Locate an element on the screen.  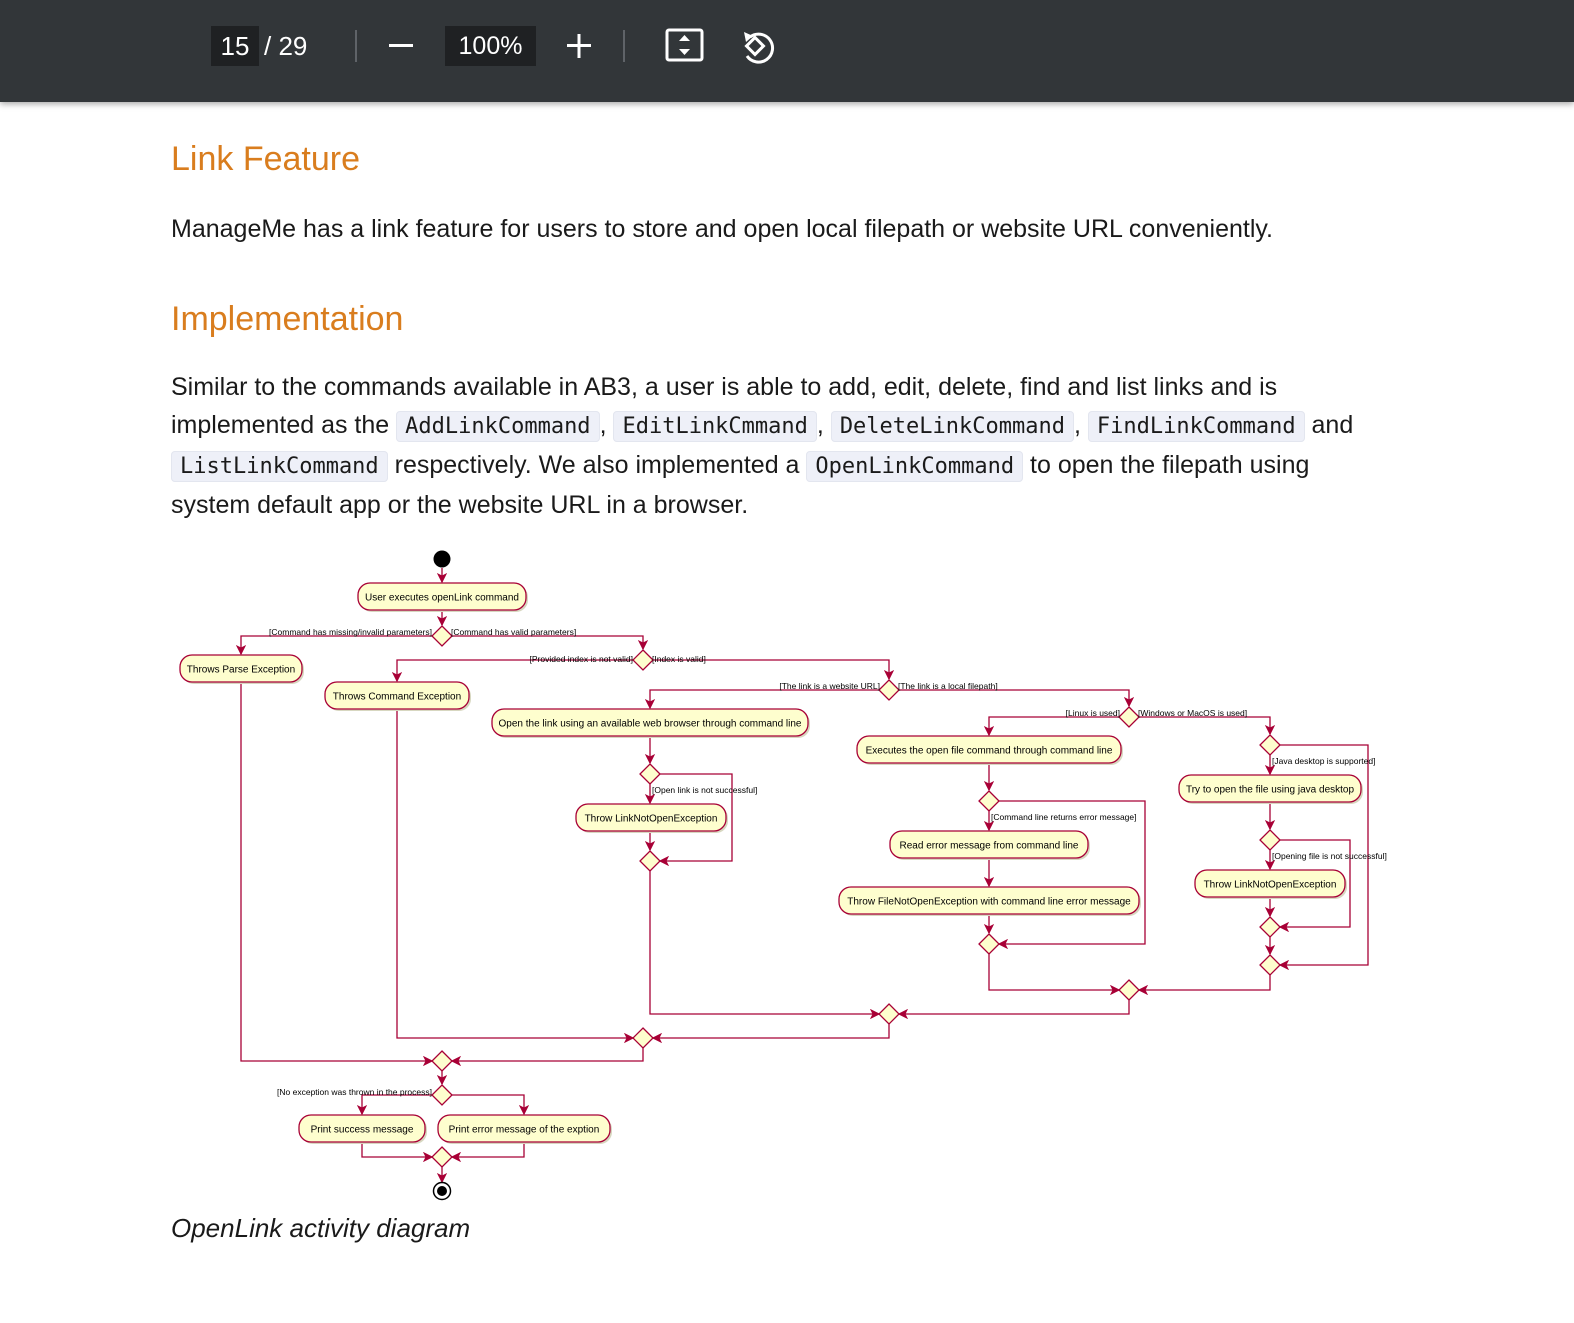
activity-node-label: Throws Command Exception is located at coordinates (397, 697).